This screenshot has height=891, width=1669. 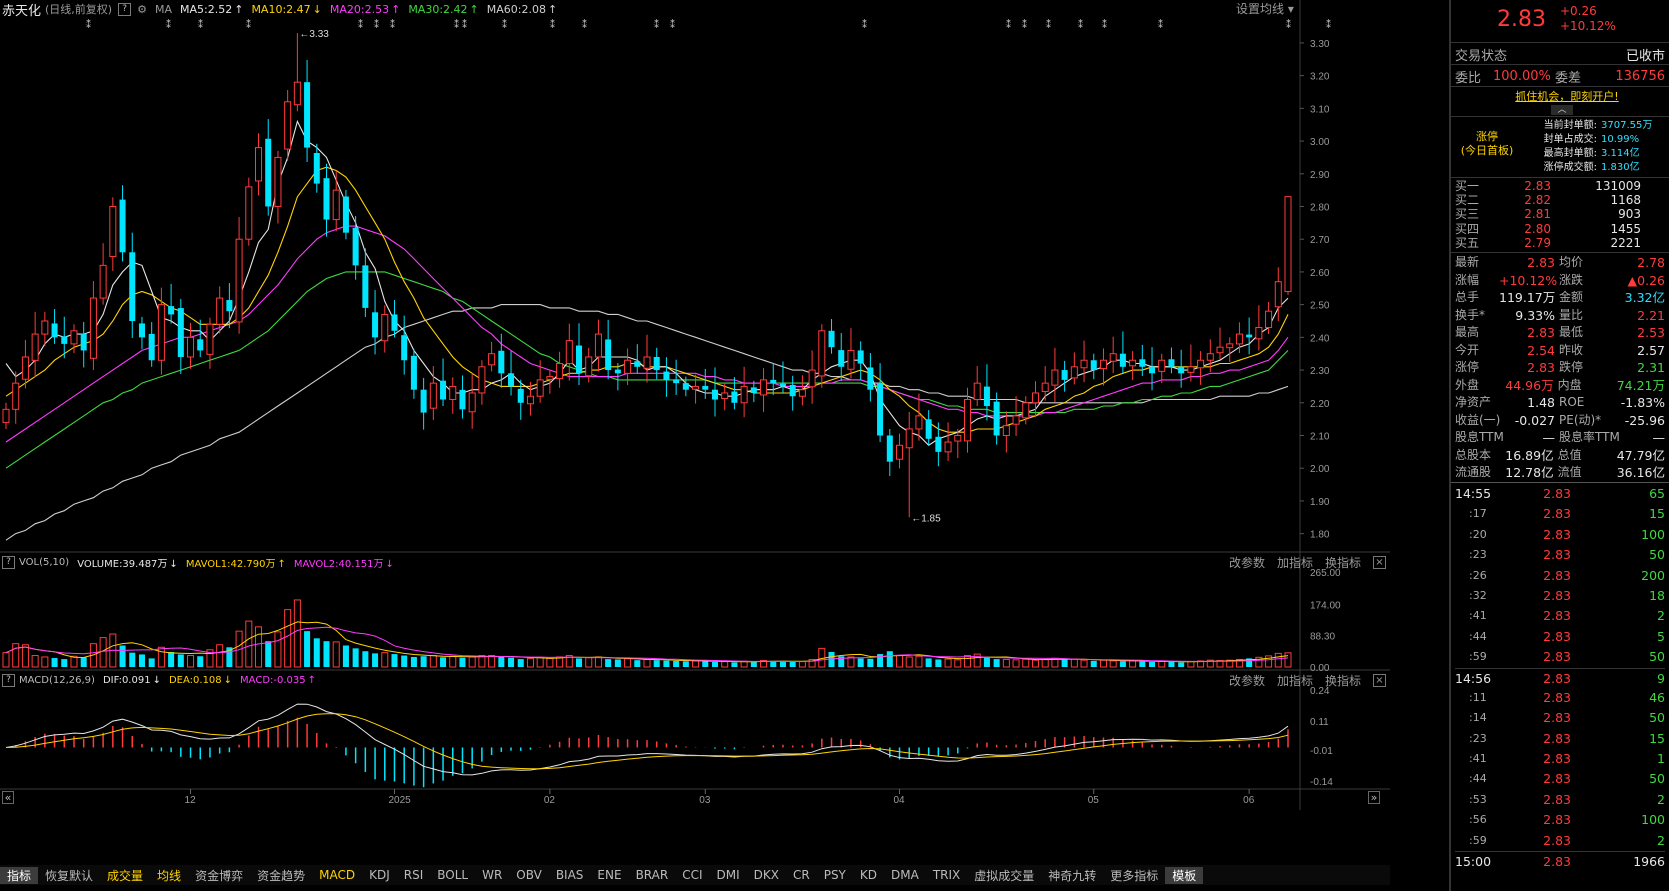 What do you see at coordinates (1560, 200) in the screenshot?
I see `bid-row: 买二 2.82 1168` at bounding box center [1560, 200].